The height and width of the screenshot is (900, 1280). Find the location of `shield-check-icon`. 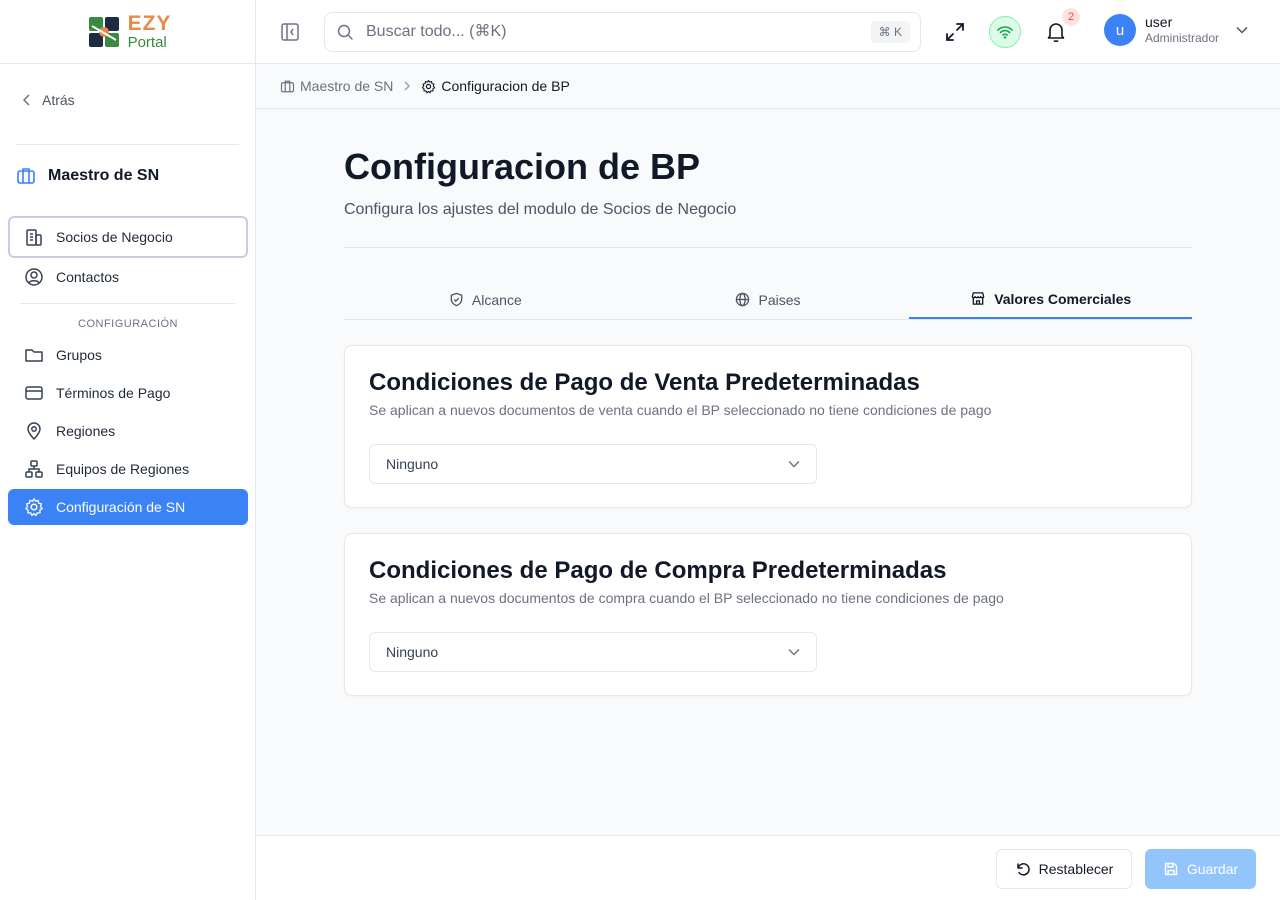

shield-check-icon is located at coordinates (456, 299).